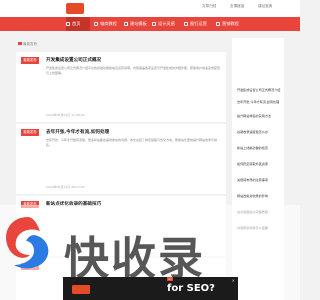  Describe the element at coordinates (96, 23) in the screenshot. I see `cart-icon` at that location.